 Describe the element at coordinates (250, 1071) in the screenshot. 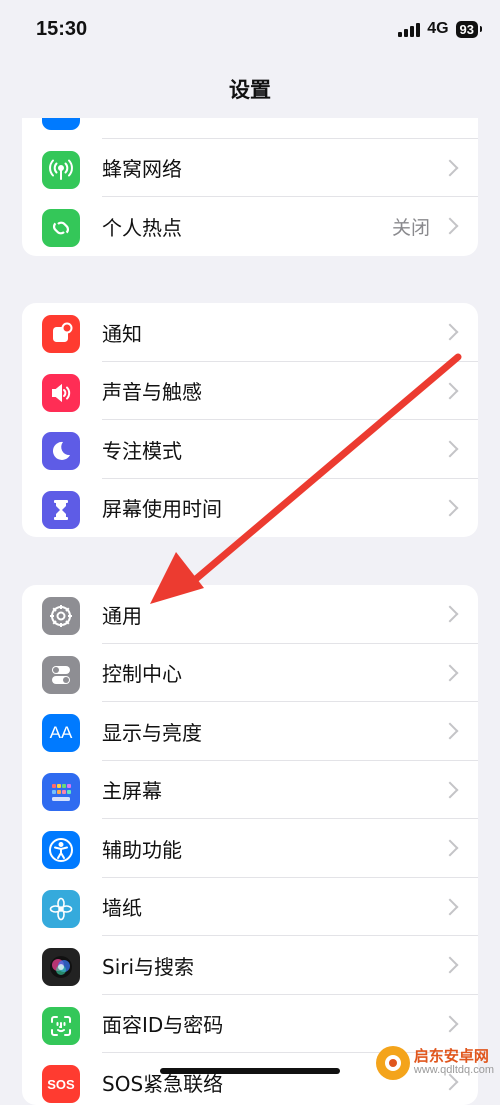

I see `home-indicator` at that location.